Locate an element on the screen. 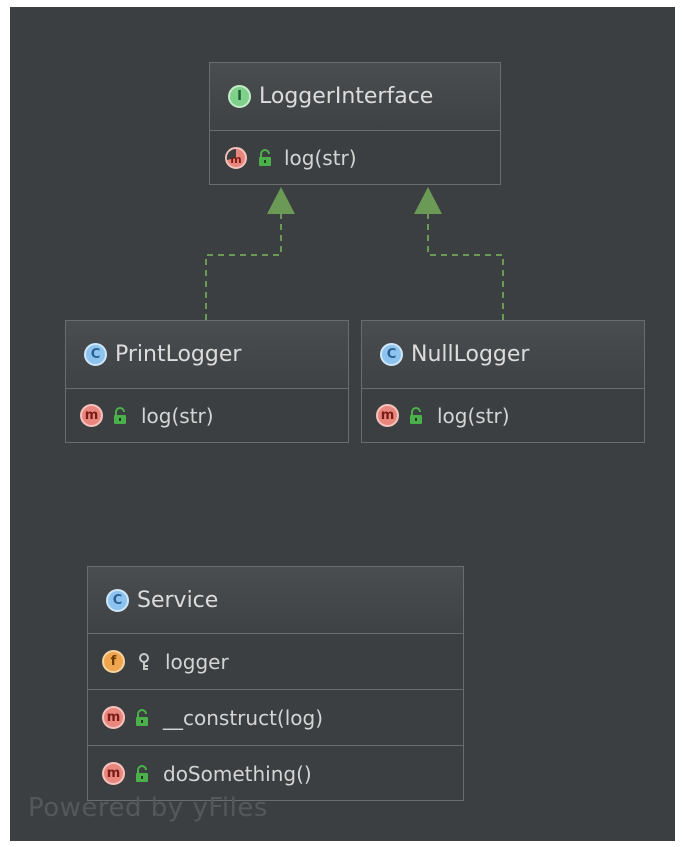 This screenshot has height=847, width=685. node-nulllogger: C NullLogger m log(str) is located at coordinates (503, 381).